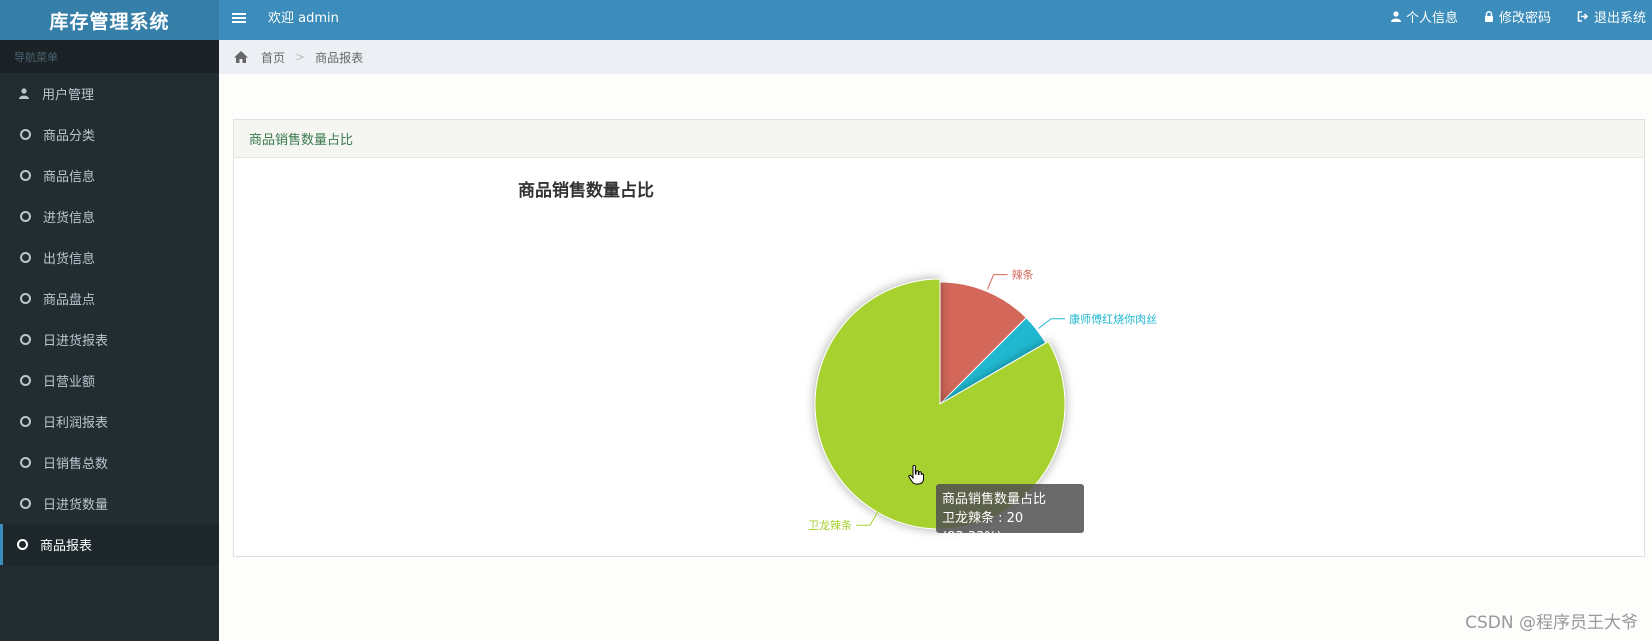 This screenshot has width=1652, height=641. Describe the element at coordinates (69, 218) in the screenshot. I see `sidebar-item-label: 进货信息` at that location.